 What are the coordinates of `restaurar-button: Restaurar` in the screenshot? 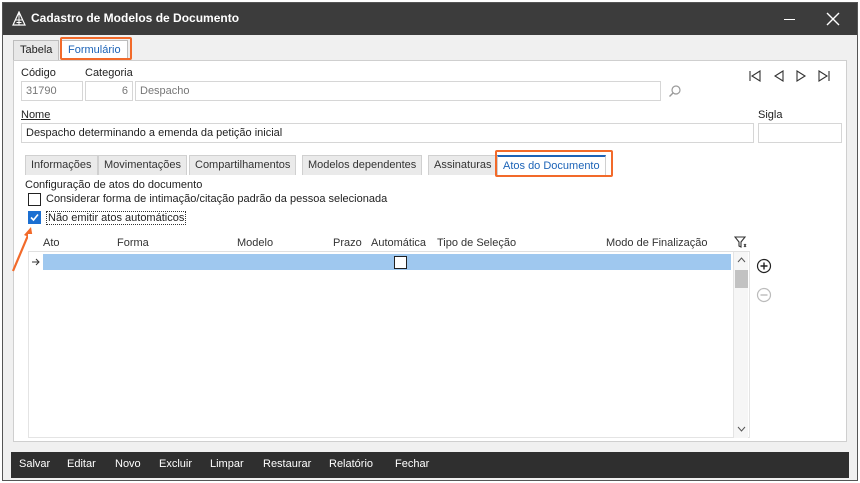 It's located at (287, 464).